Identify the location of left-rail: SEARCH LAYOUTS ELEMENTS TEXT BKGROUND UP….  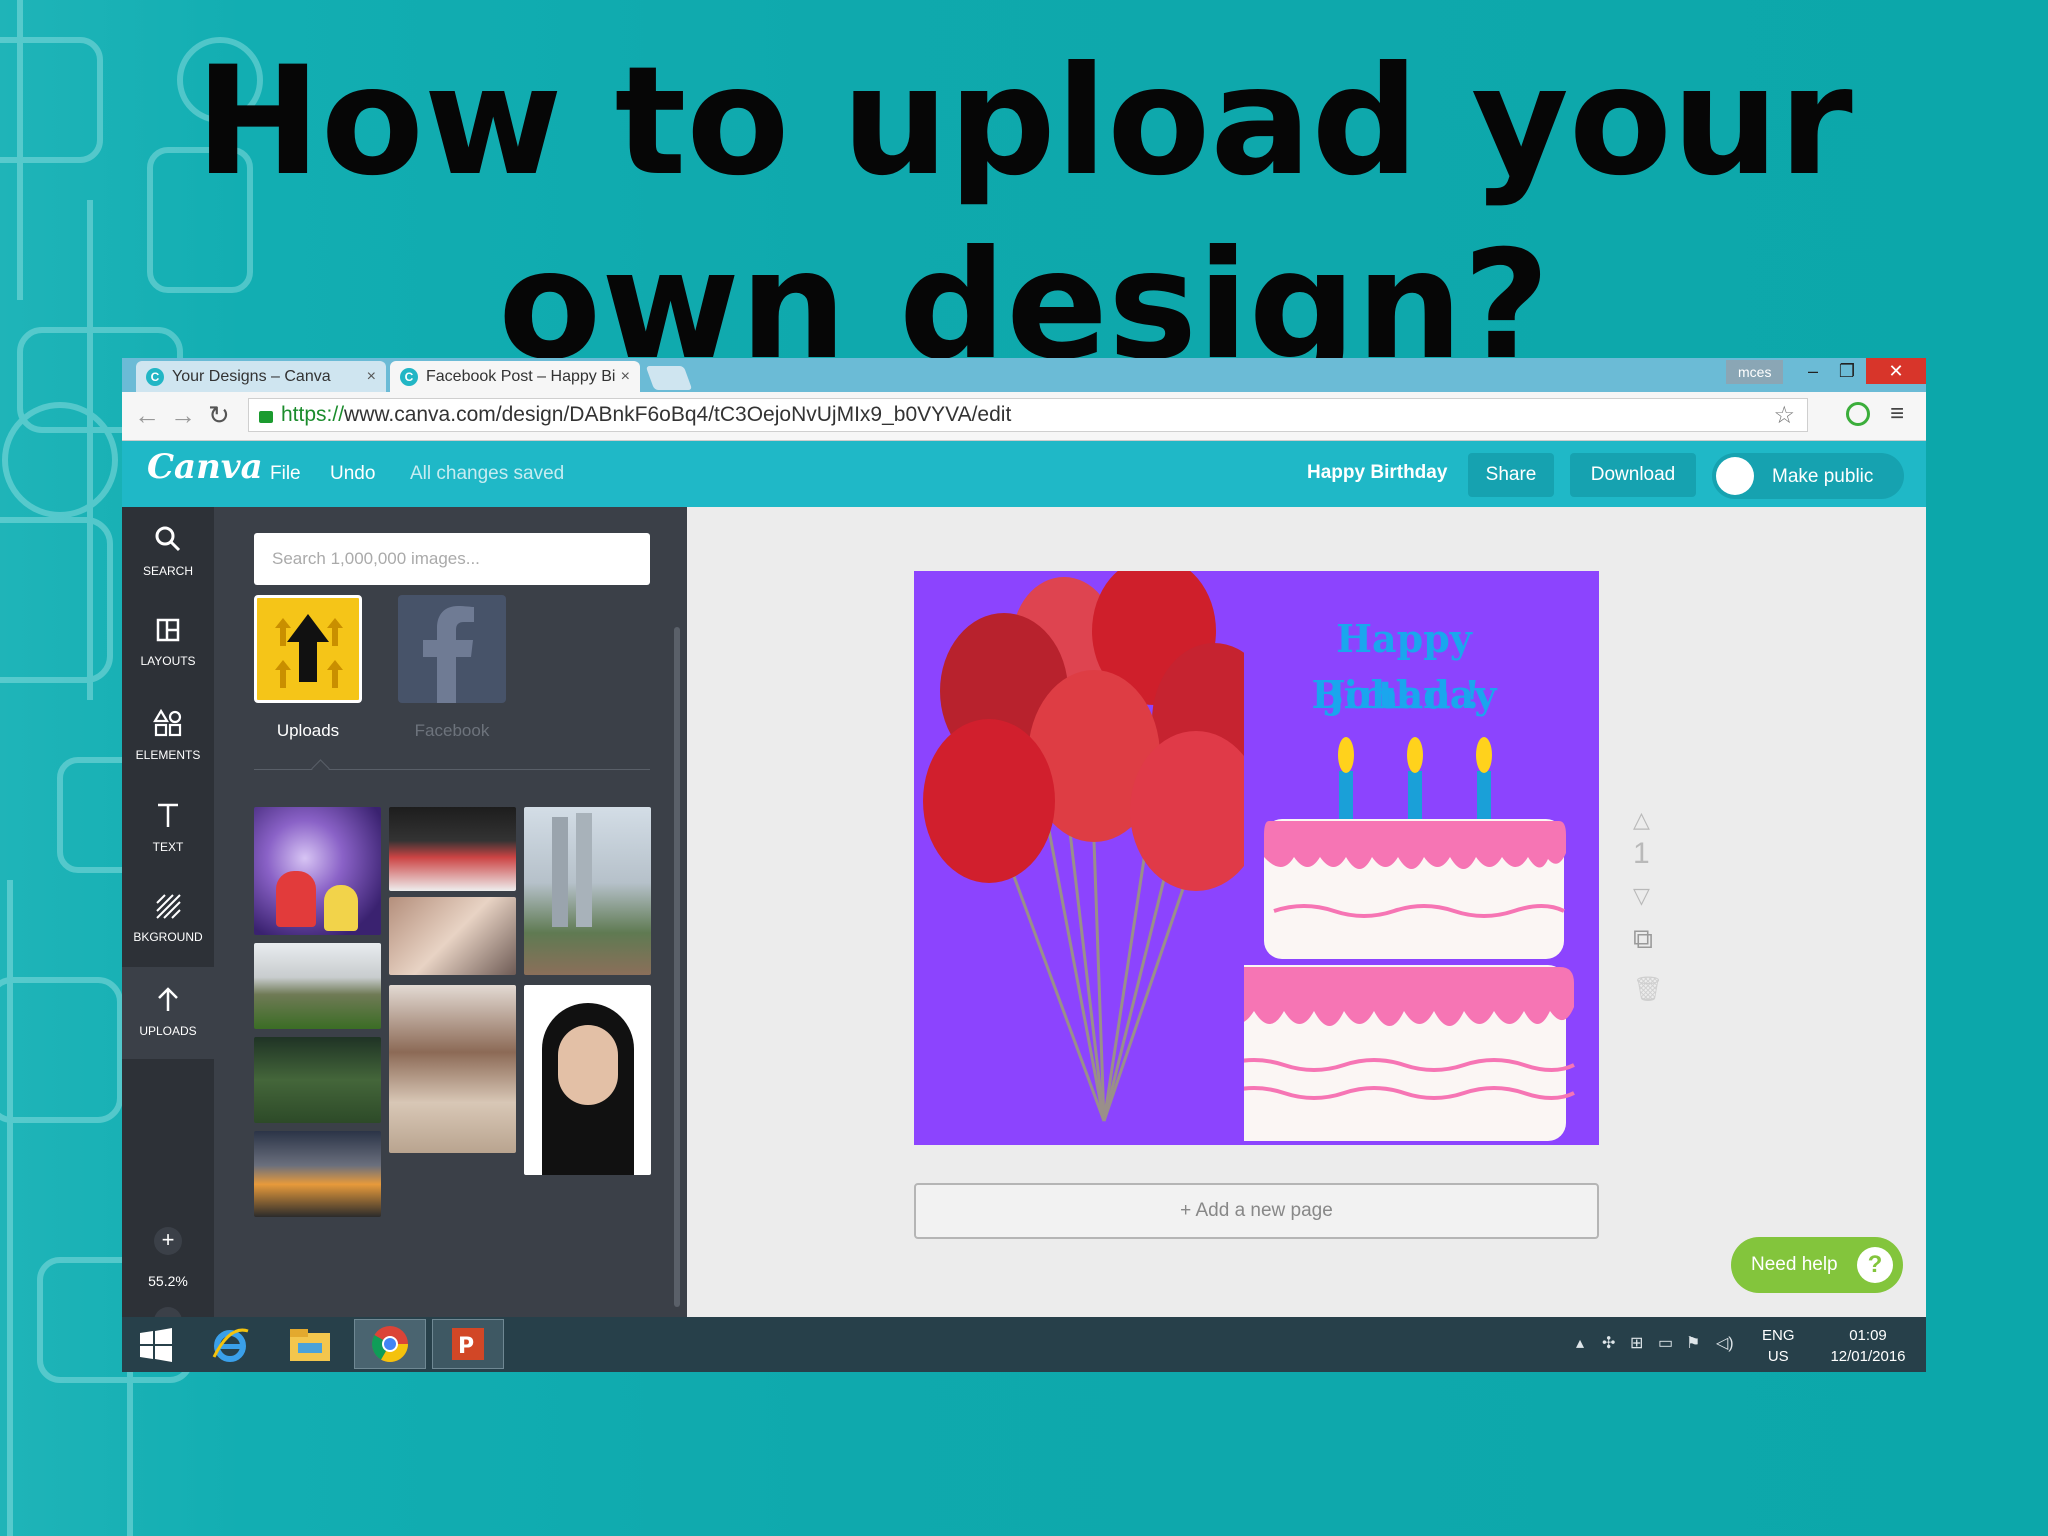
(168, 921).